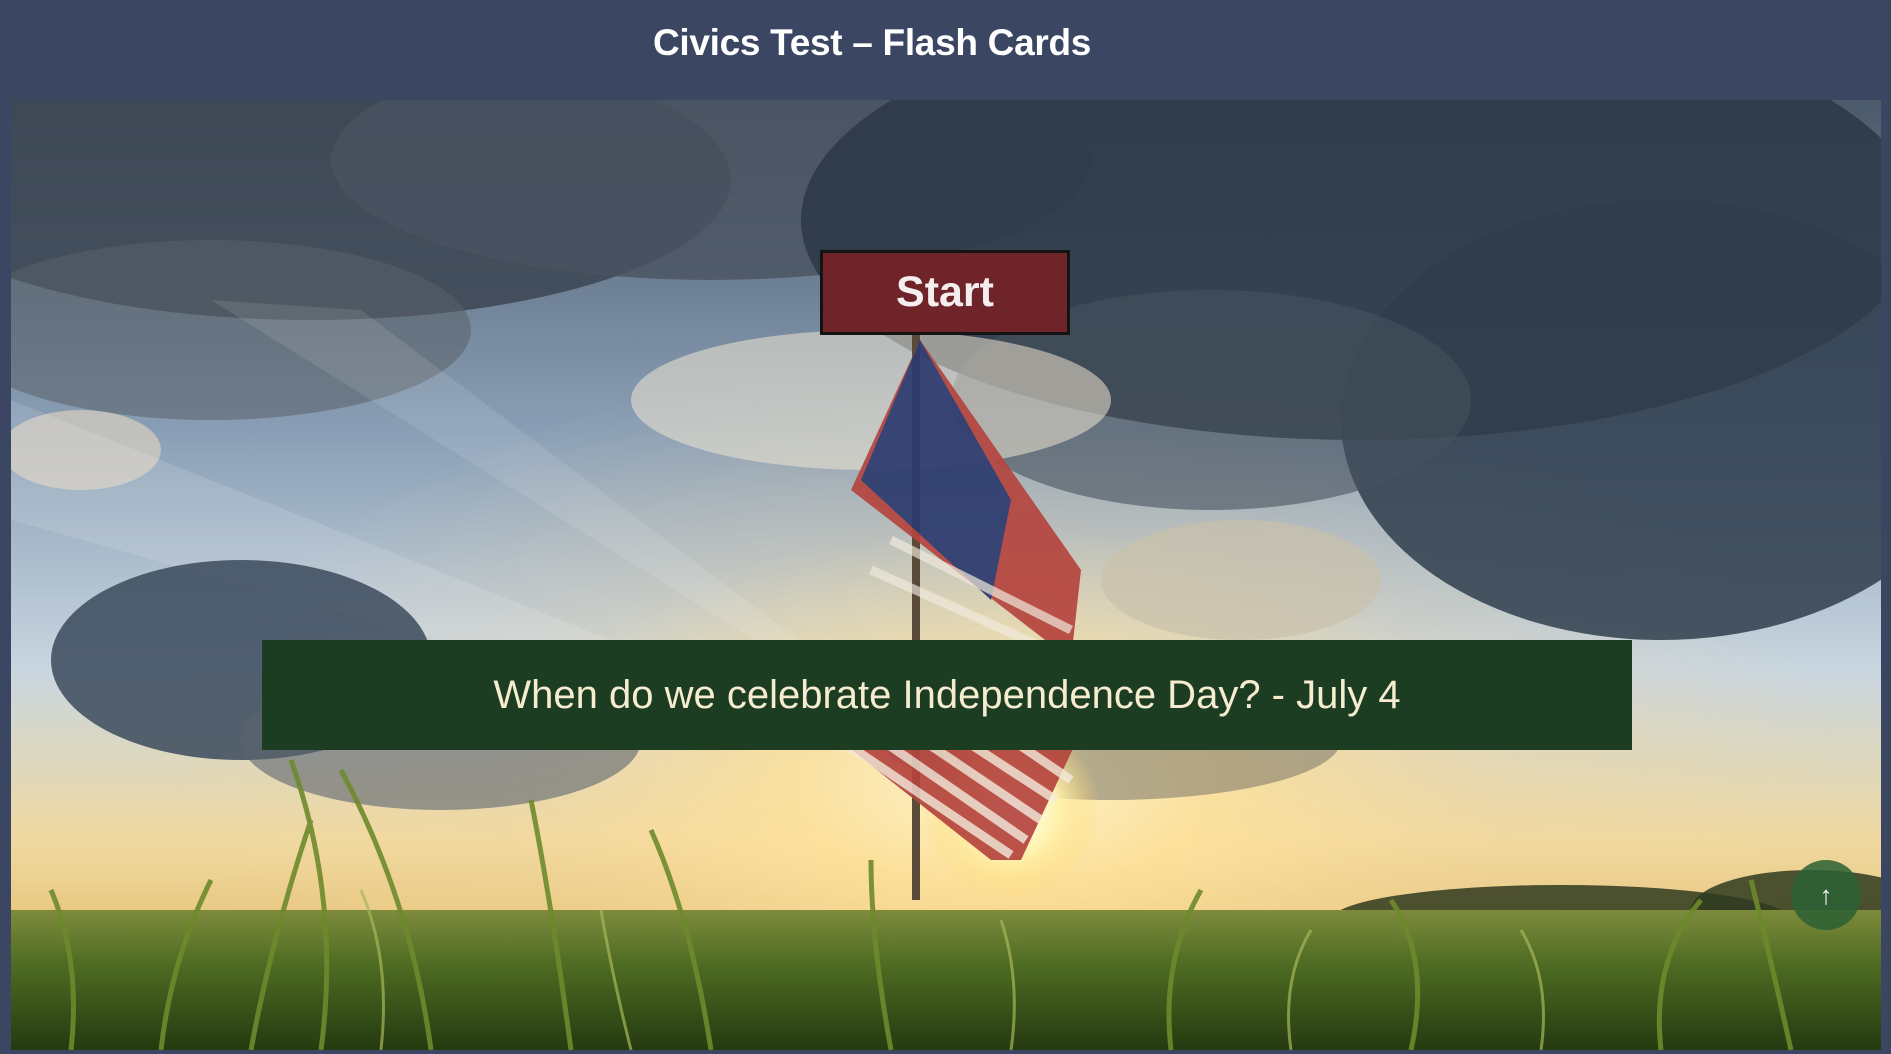  I want to click on arrow-up-icon: ↑, so click(1826, 894).